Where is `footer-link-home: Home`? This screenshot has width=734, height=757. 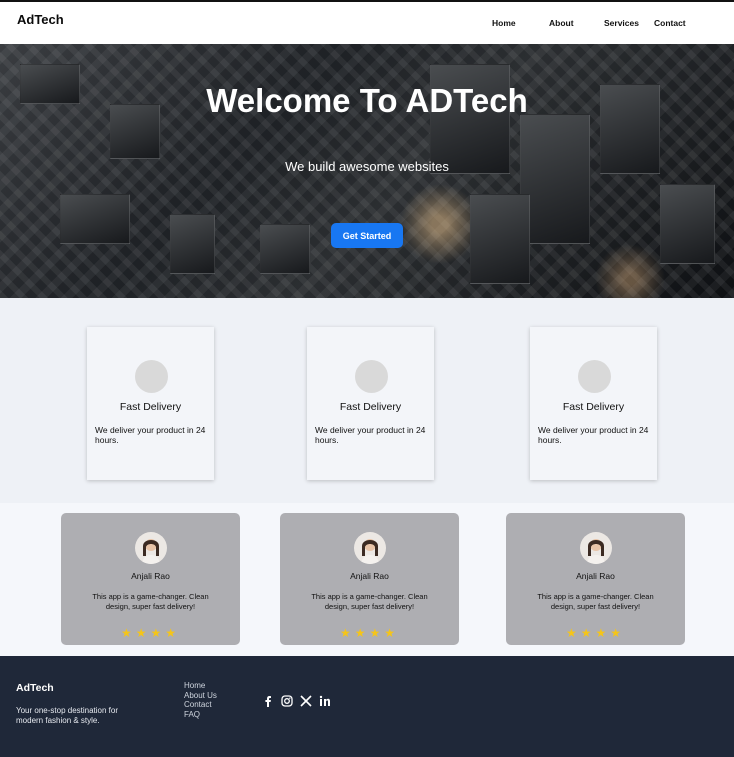
footer-link-home: Home is located at coordinates (200, 686).